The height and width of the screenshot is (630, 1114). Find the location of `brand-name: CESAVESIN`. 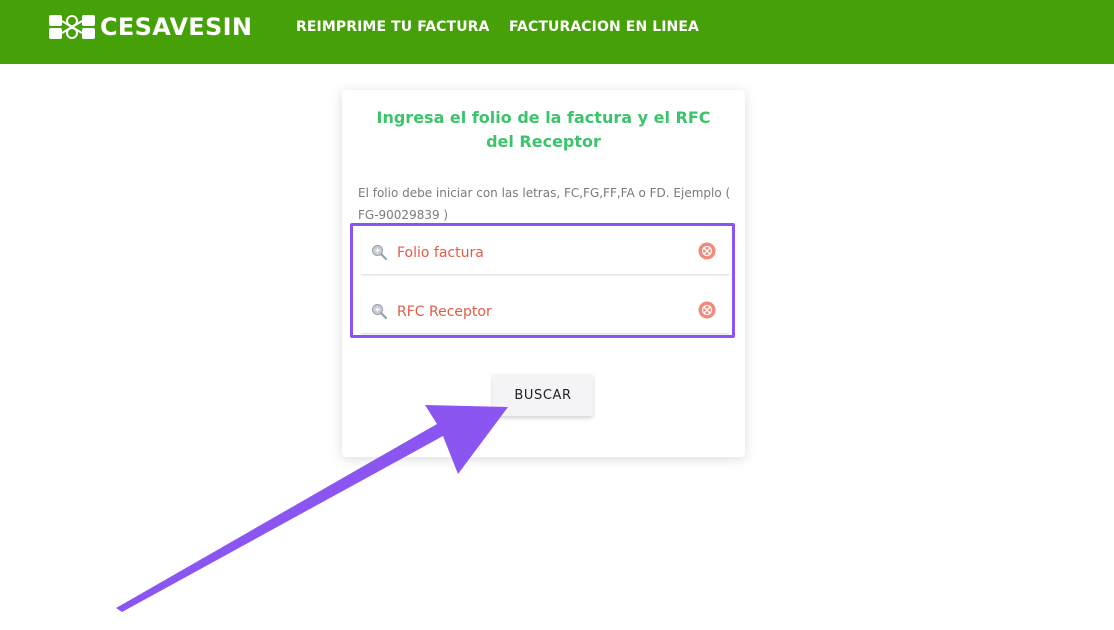

brand-name: CESAVESIN is located at coordinates (176, 27).